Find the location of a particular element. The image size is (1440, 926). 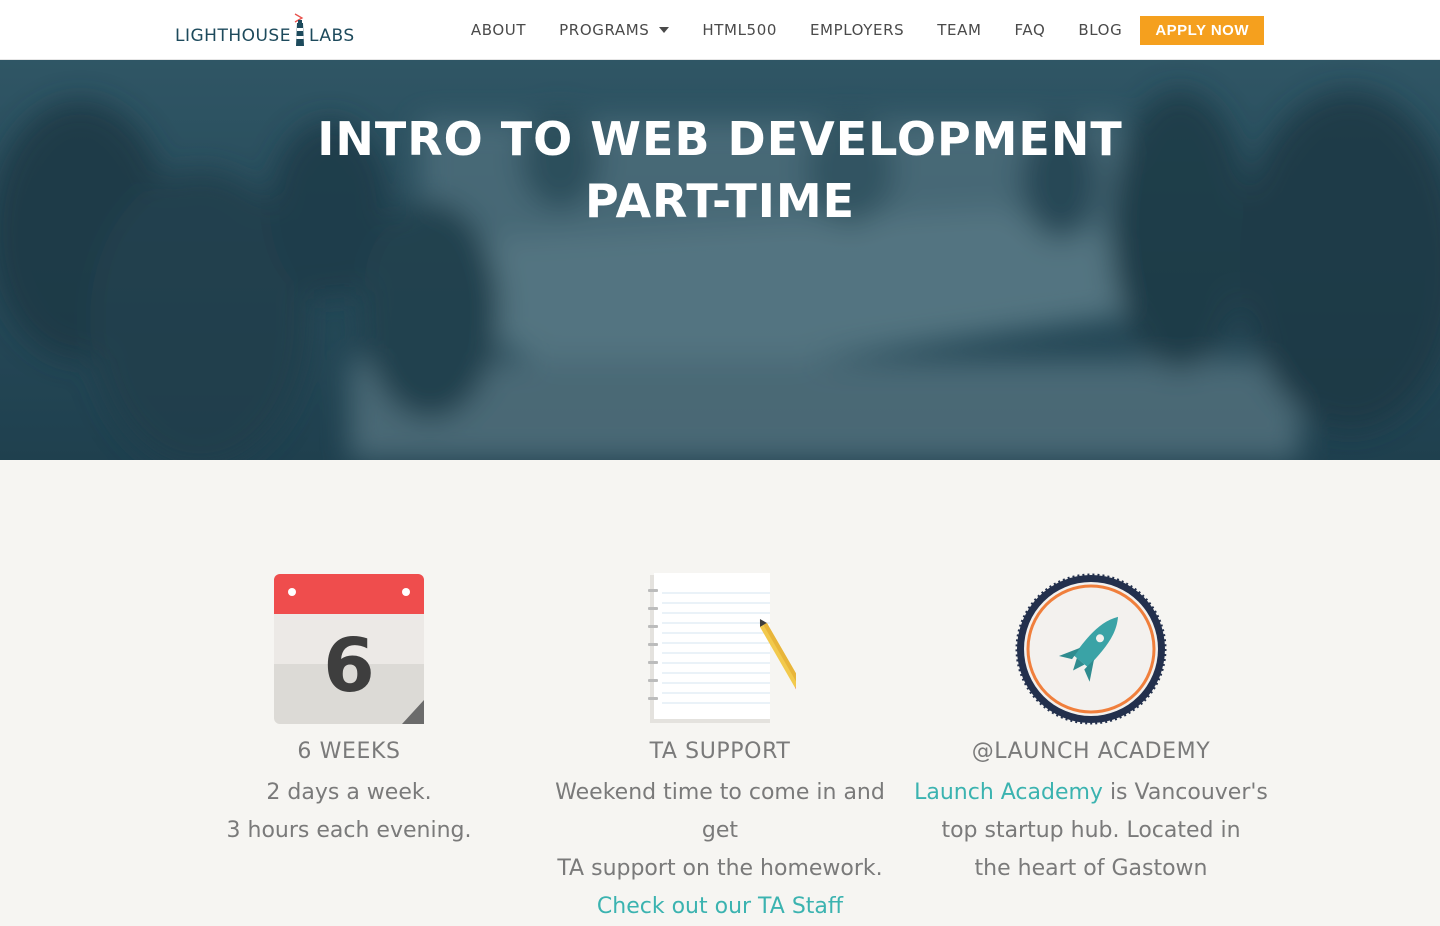

feature-ta-line2: TA support on the homework. is located at coordinates (720, 868).